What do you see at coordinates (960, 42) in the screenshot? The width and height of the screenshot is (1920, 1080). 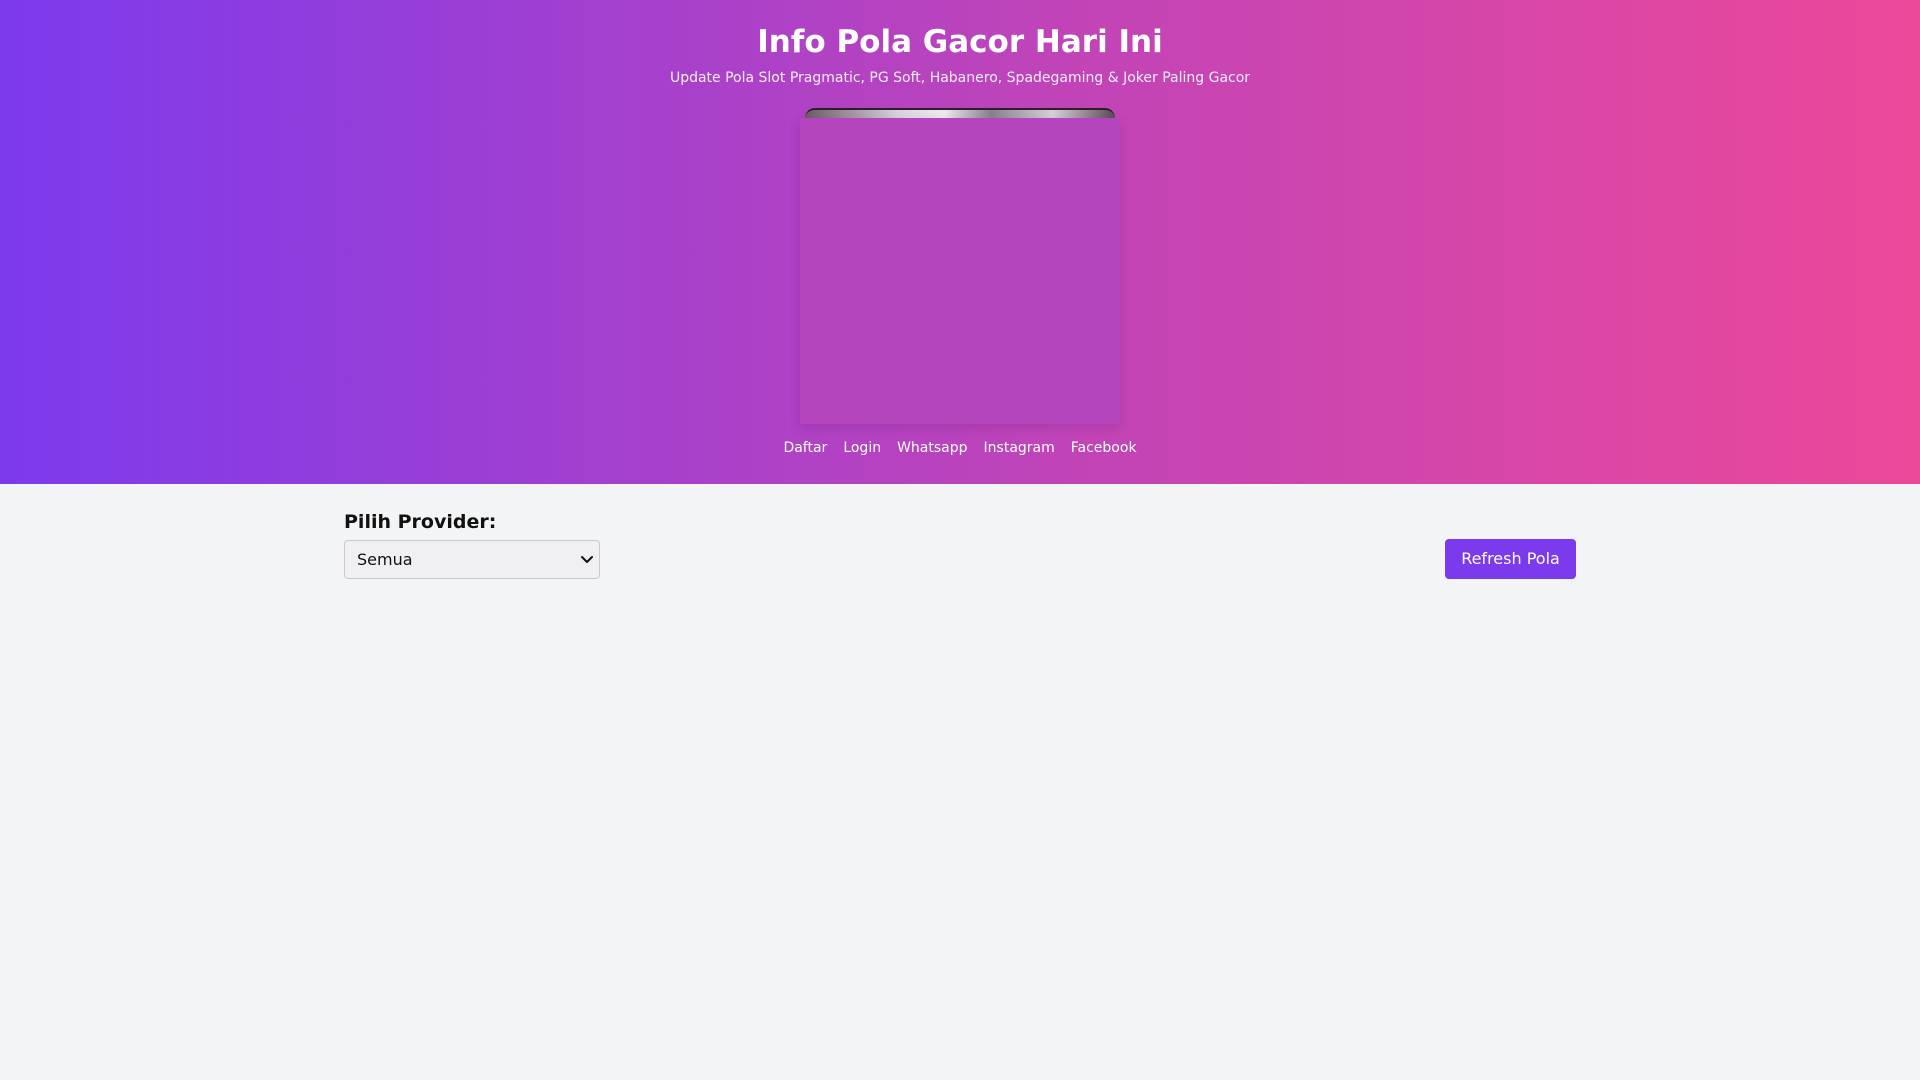 I see `page-title: Info Pola Gacor Hari Ini` at bounding box center [960, 42].